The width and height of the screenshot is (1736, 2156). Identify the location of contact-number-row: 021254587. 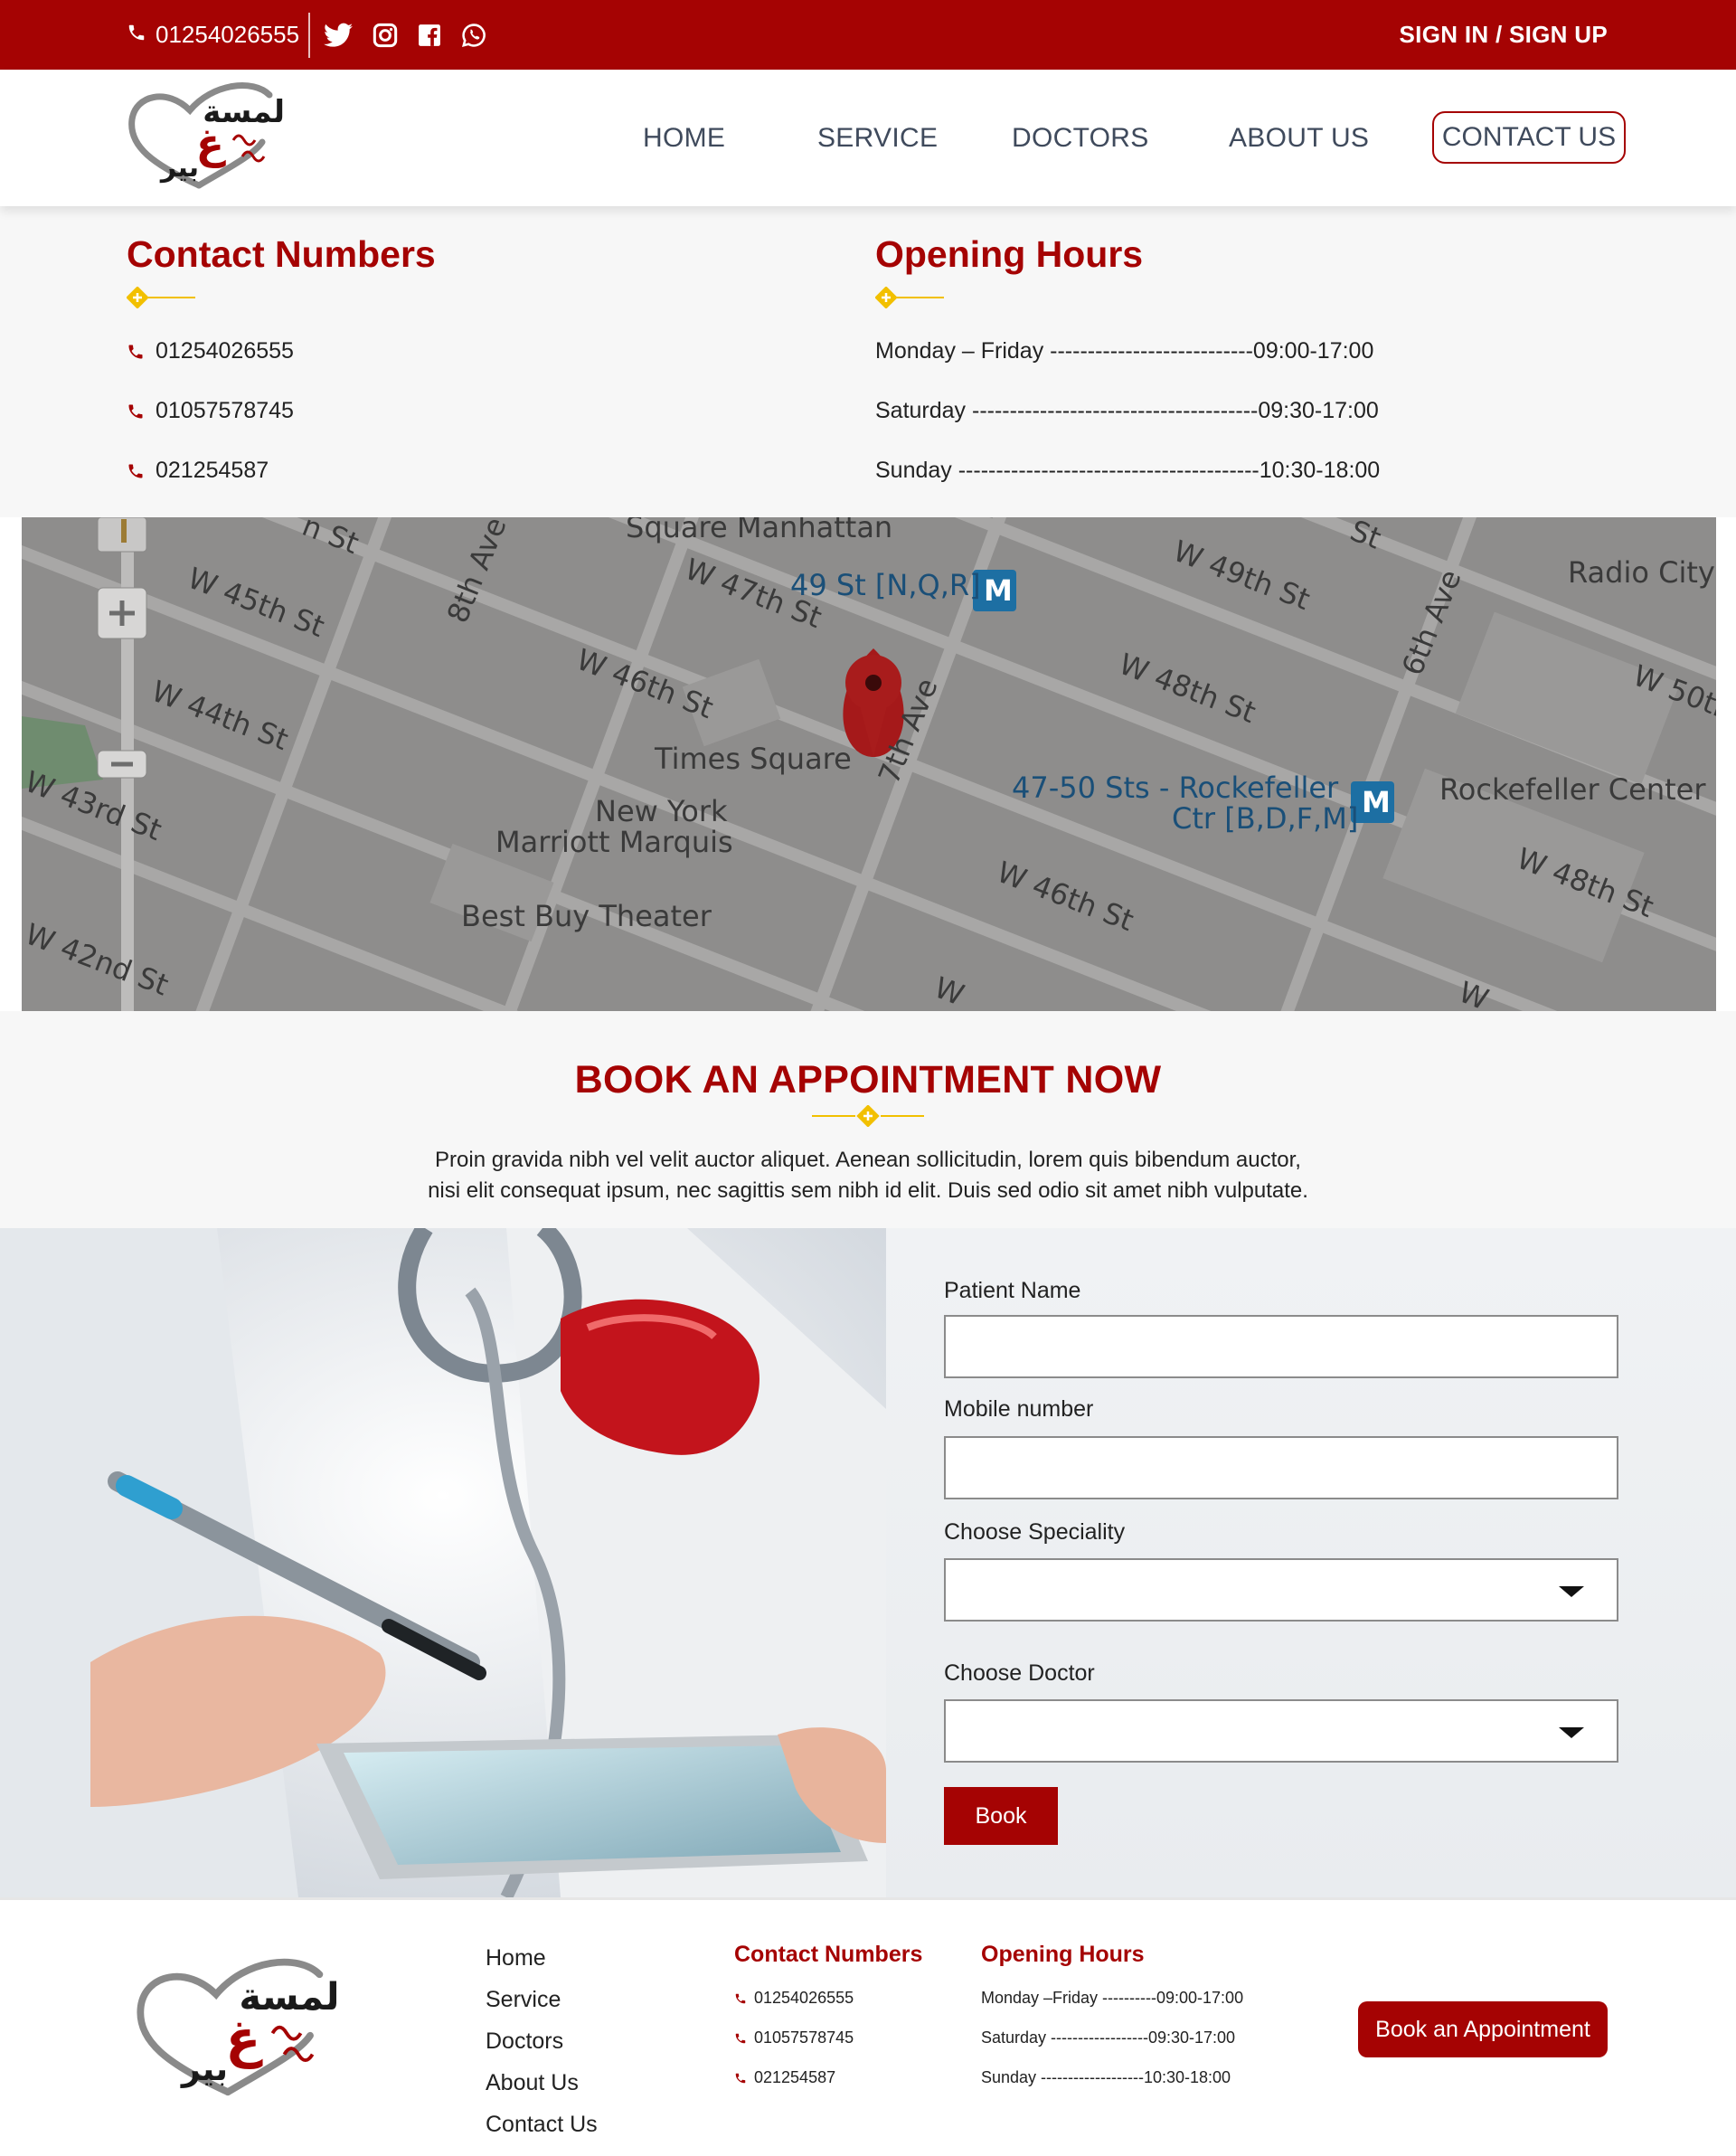
(198, 471).